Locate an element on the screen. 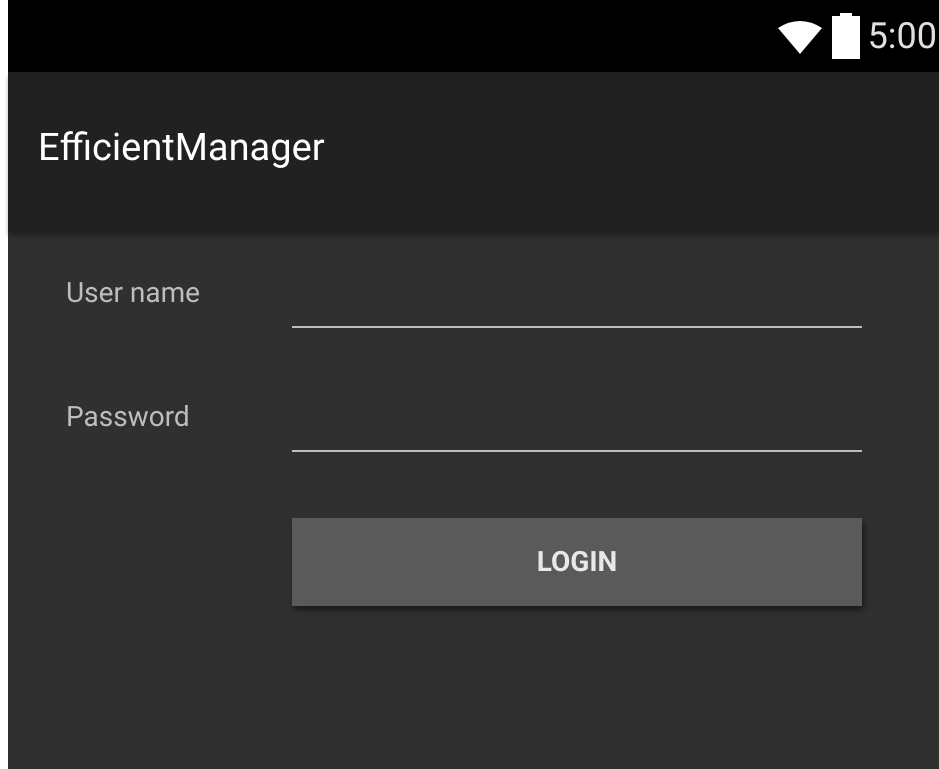 Image resolution: width=939 pixels, height=769 pixels. wifi-icon is located at coordinates (800, 36).